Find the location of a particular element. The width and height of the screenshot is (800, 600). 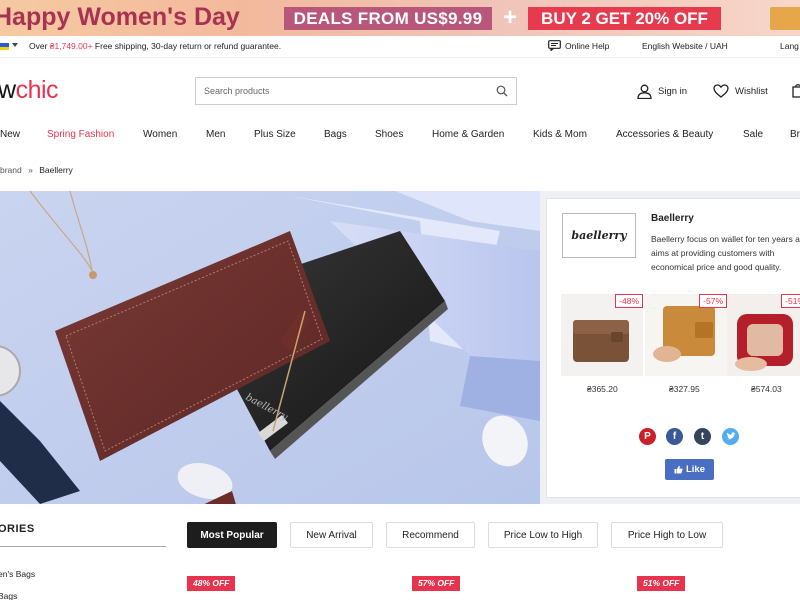

nav-item-plus-size: Plus Size is located at coordinates (275, 134).